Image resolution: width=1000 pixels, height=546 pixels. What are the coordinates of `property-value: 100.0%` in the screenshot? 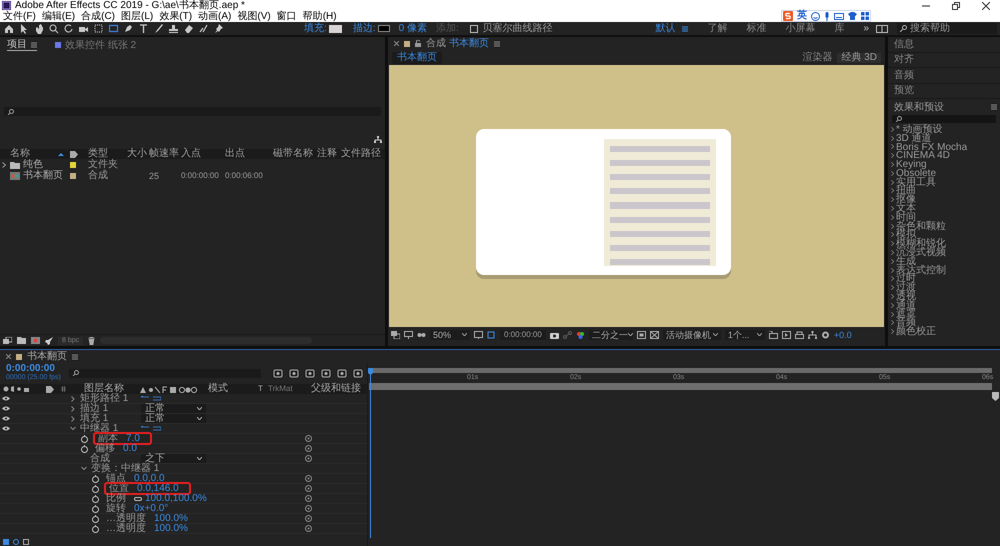 It's located at (171, 518).